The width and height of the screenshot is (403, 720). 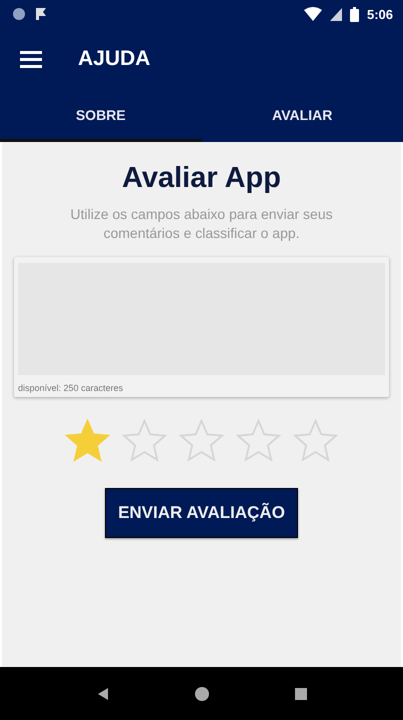 What do you see at coordinates (313, 14) in the screenshot?
I see `wifi-icon` at bounding box center [313, 14].